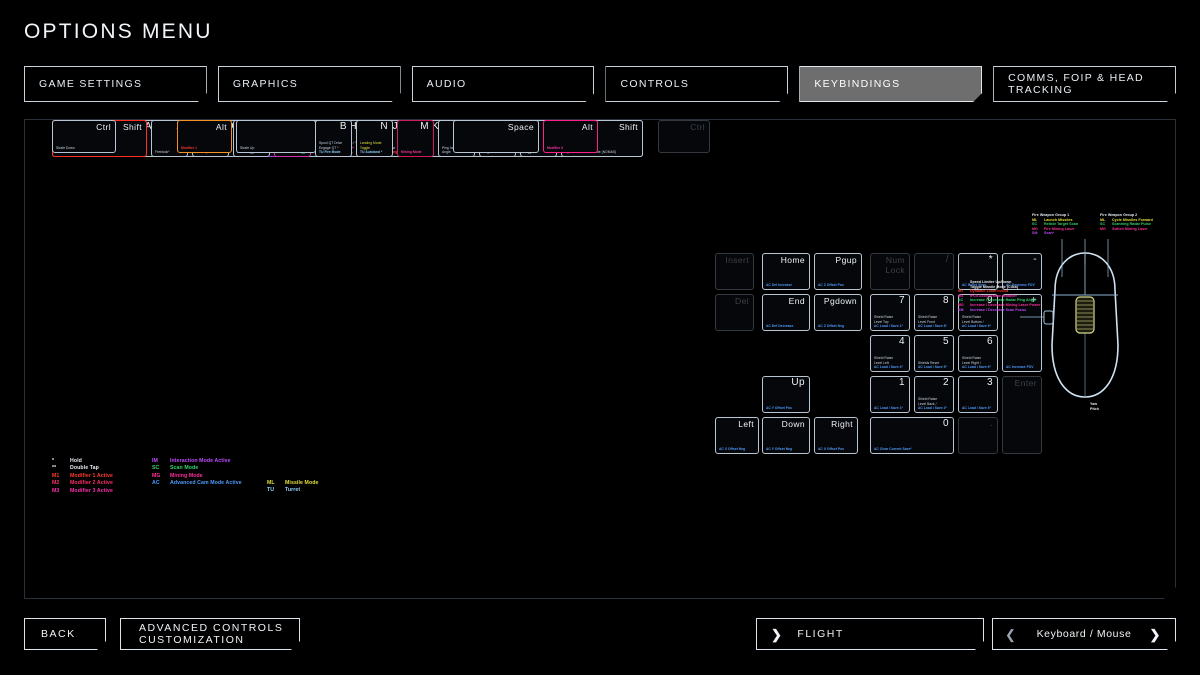 This screenshot has height=675, width=1200. What do you see at coordinates (890, 312) in the screenshot?
I see `key-7: 7 Shield Raise Level Top AC Load / Save 1*` at bounding box center [890, 312].